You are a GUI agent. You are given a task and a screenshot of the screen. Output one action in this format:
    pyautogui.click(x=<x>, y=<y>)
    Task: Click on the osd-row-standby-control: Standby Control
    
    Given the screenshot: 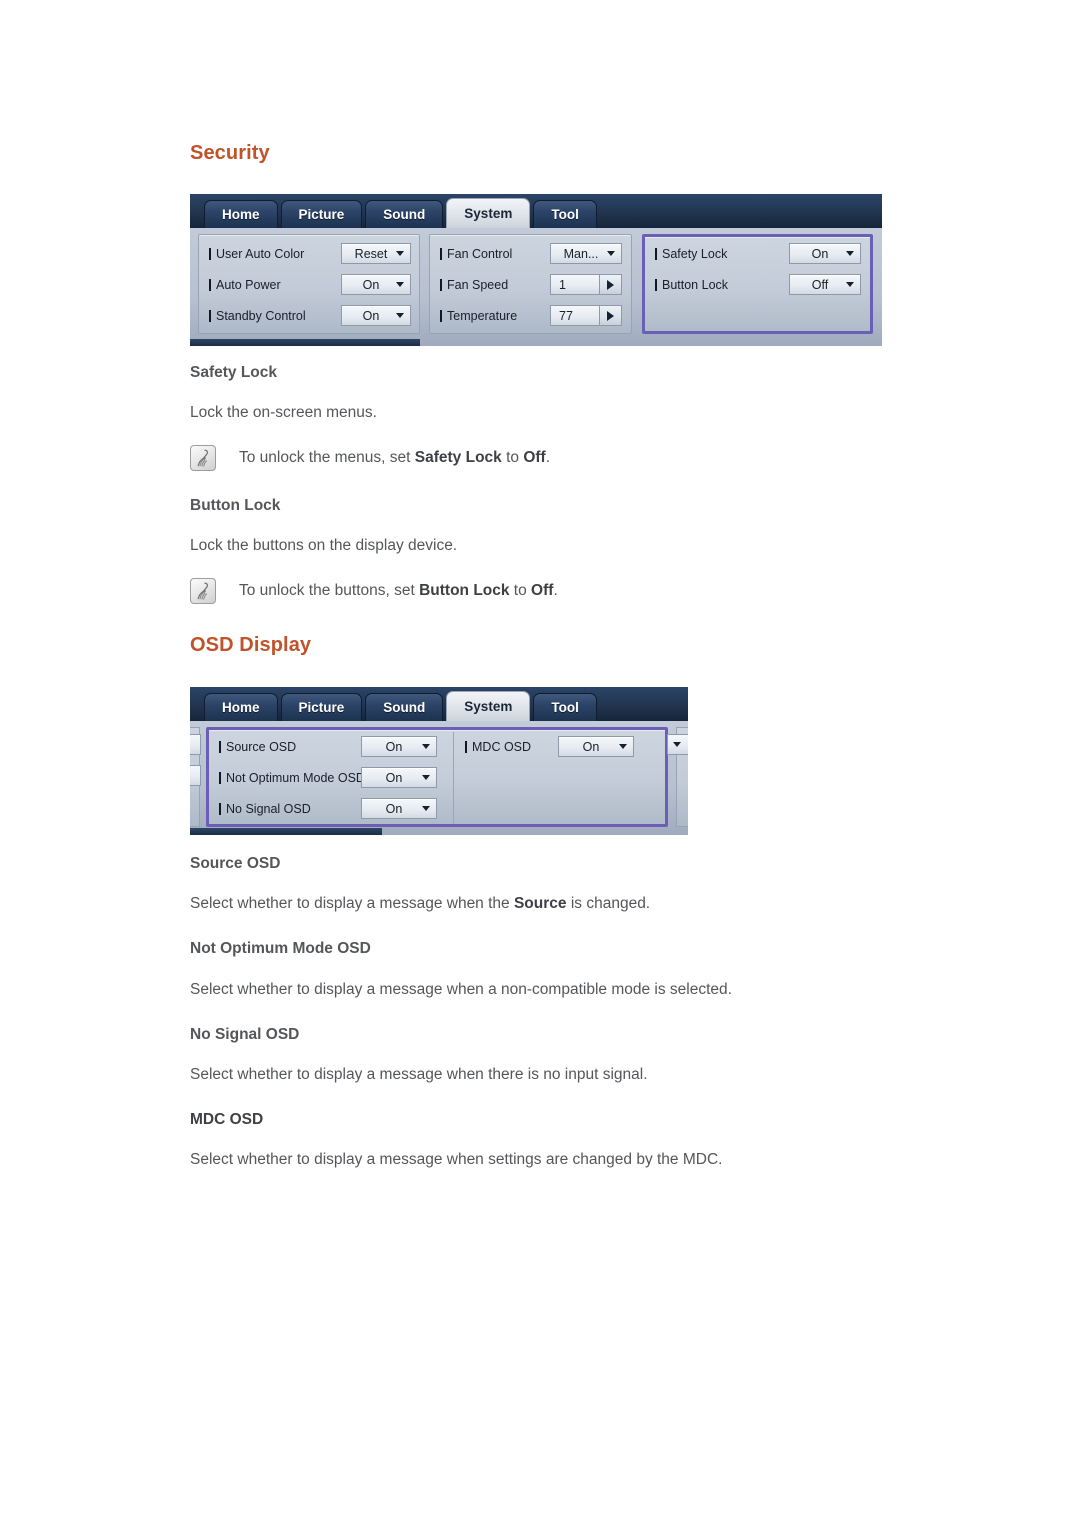 What is the action you would take?
    pyautogui.click(x=257, y=316)
    